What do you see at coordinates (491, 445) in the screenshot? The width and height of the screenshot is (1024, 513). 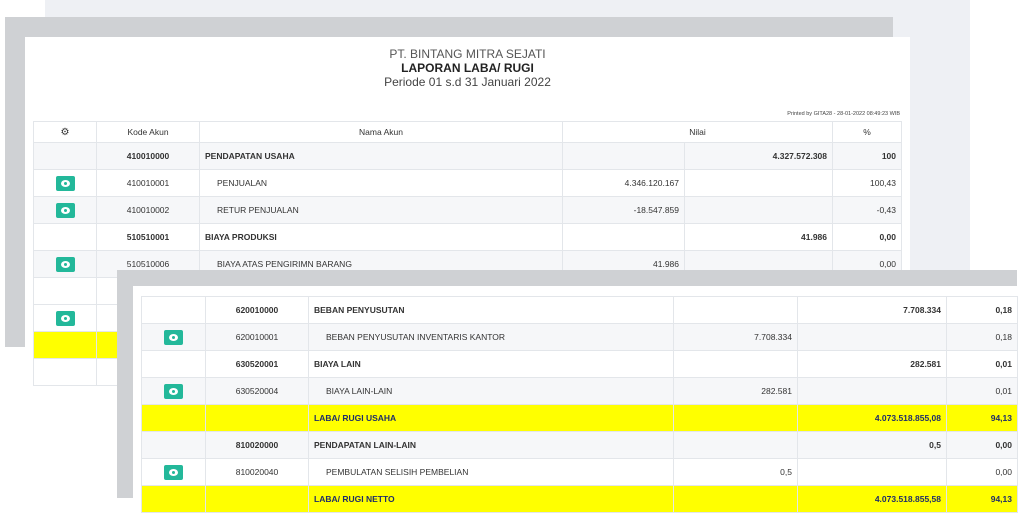 I see `account-name: PENDAPATAN LAIN-LAIN` at bounding box center [491, 445].